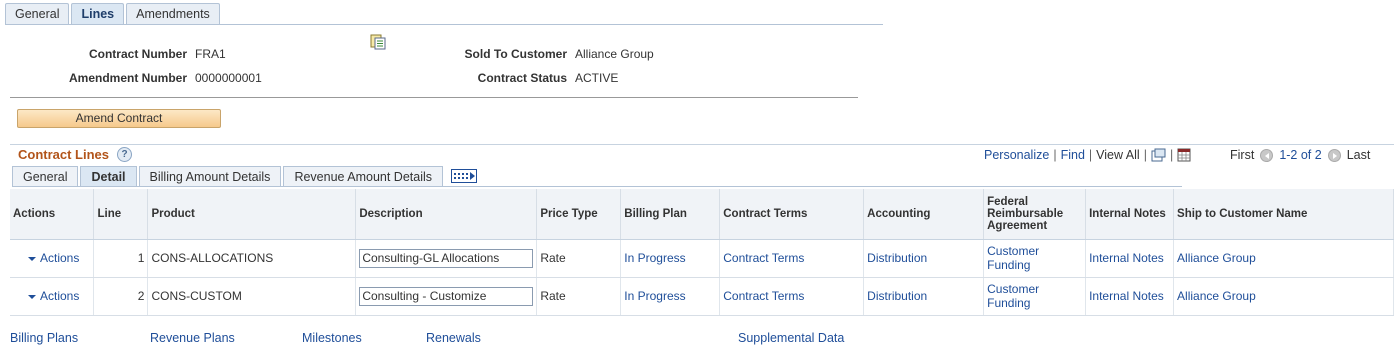 The height and width of the screenshot is (350, 1400). What do you see at coordinates (444, 24) in the screenshot?
I see `tab-underline` at bounding box center [444, 24].